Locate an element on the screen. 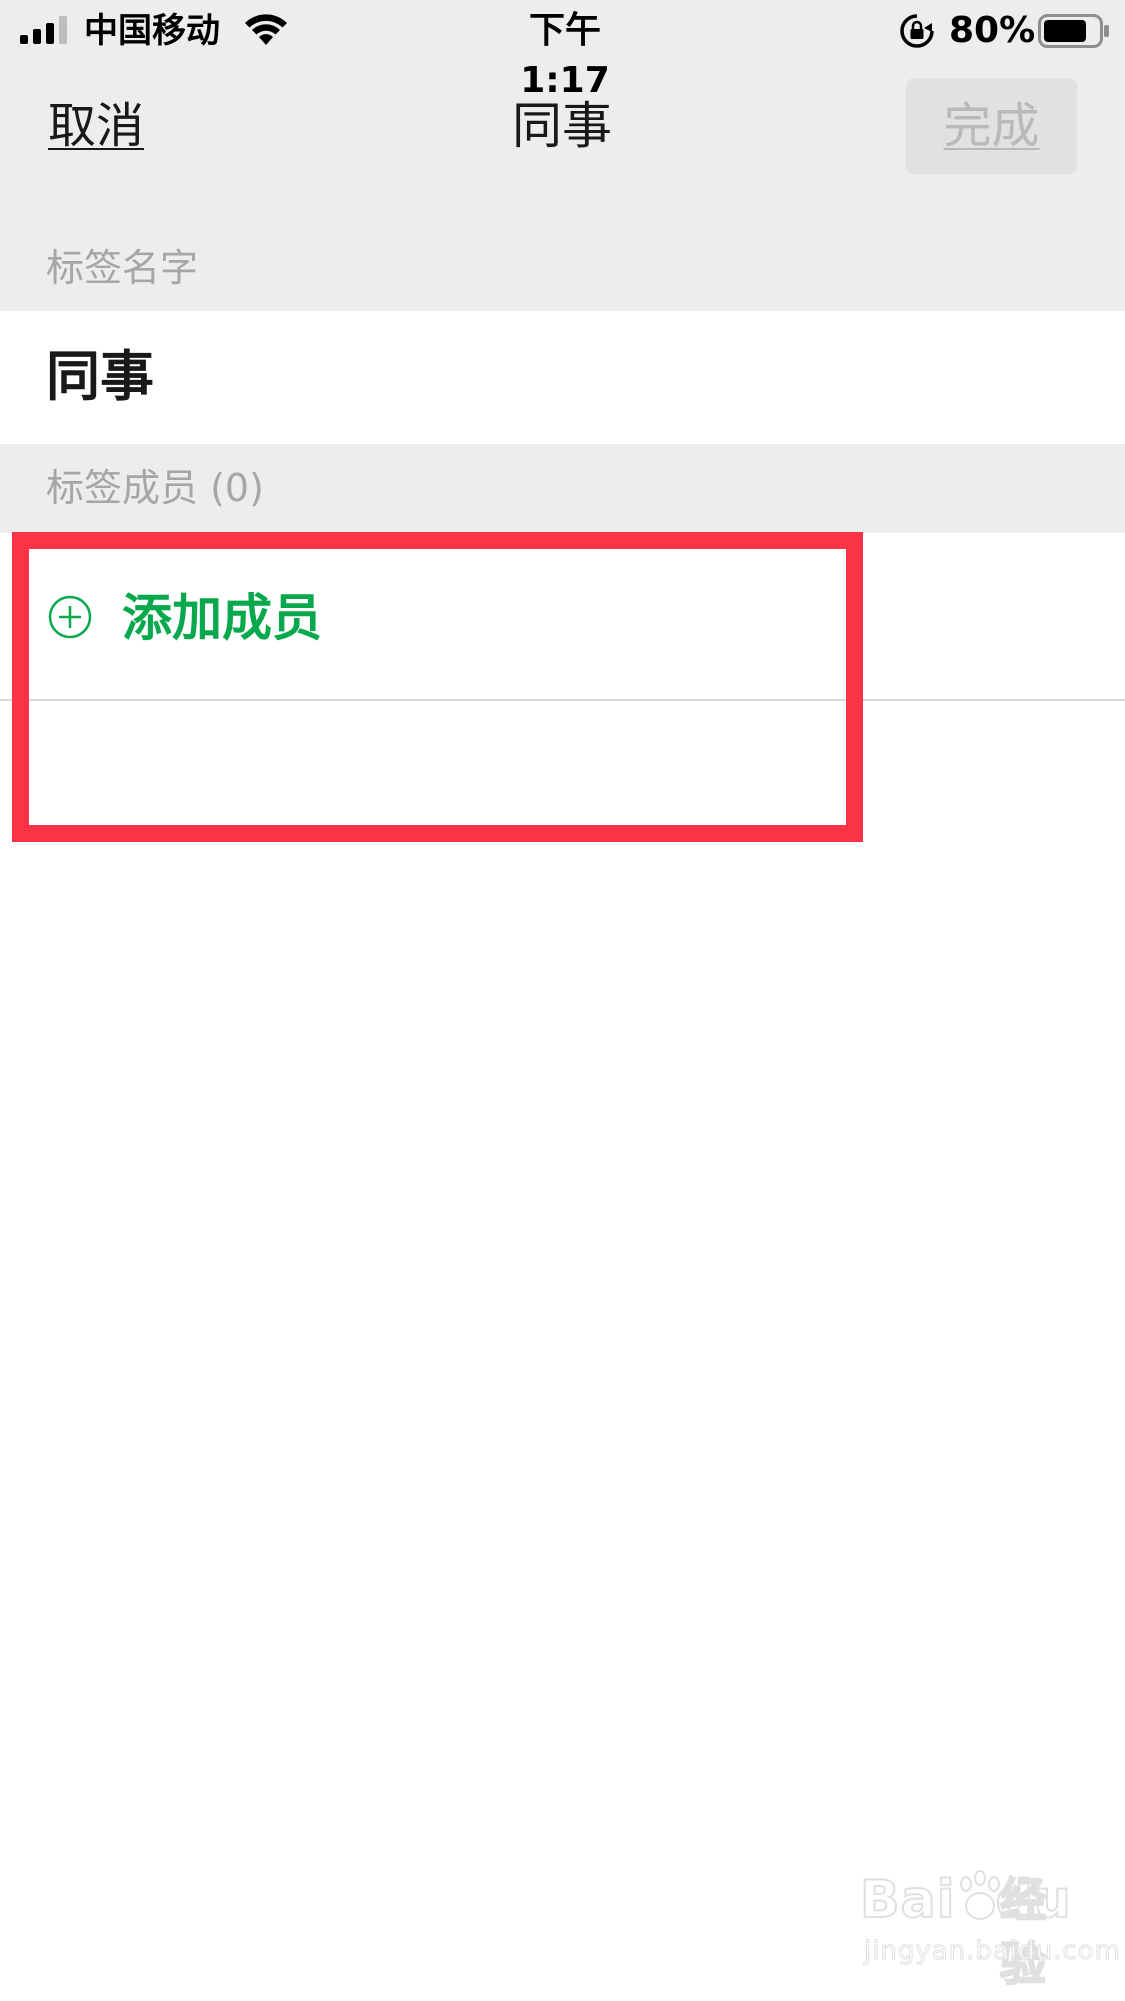 This screenshot has height=2001, width=1125. tag-members-section-header: 标签成员 (0) is located at coordinates (562, 488).